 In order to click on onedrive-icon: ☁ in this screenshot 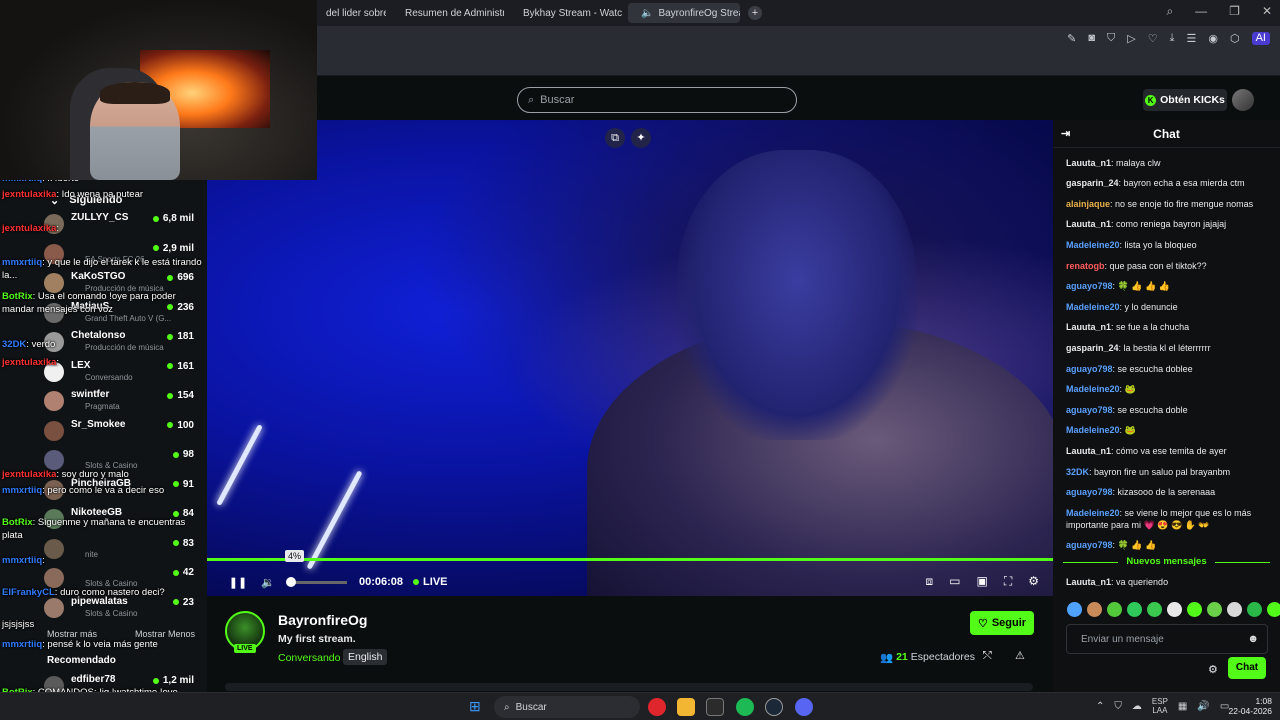, I will do `click(1137, 706)`.